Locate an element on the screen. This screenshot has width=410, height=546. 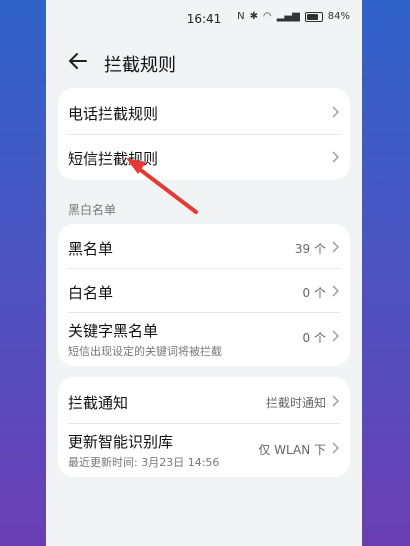
annotation-arrow-icon is located at coordinates (162, 186).